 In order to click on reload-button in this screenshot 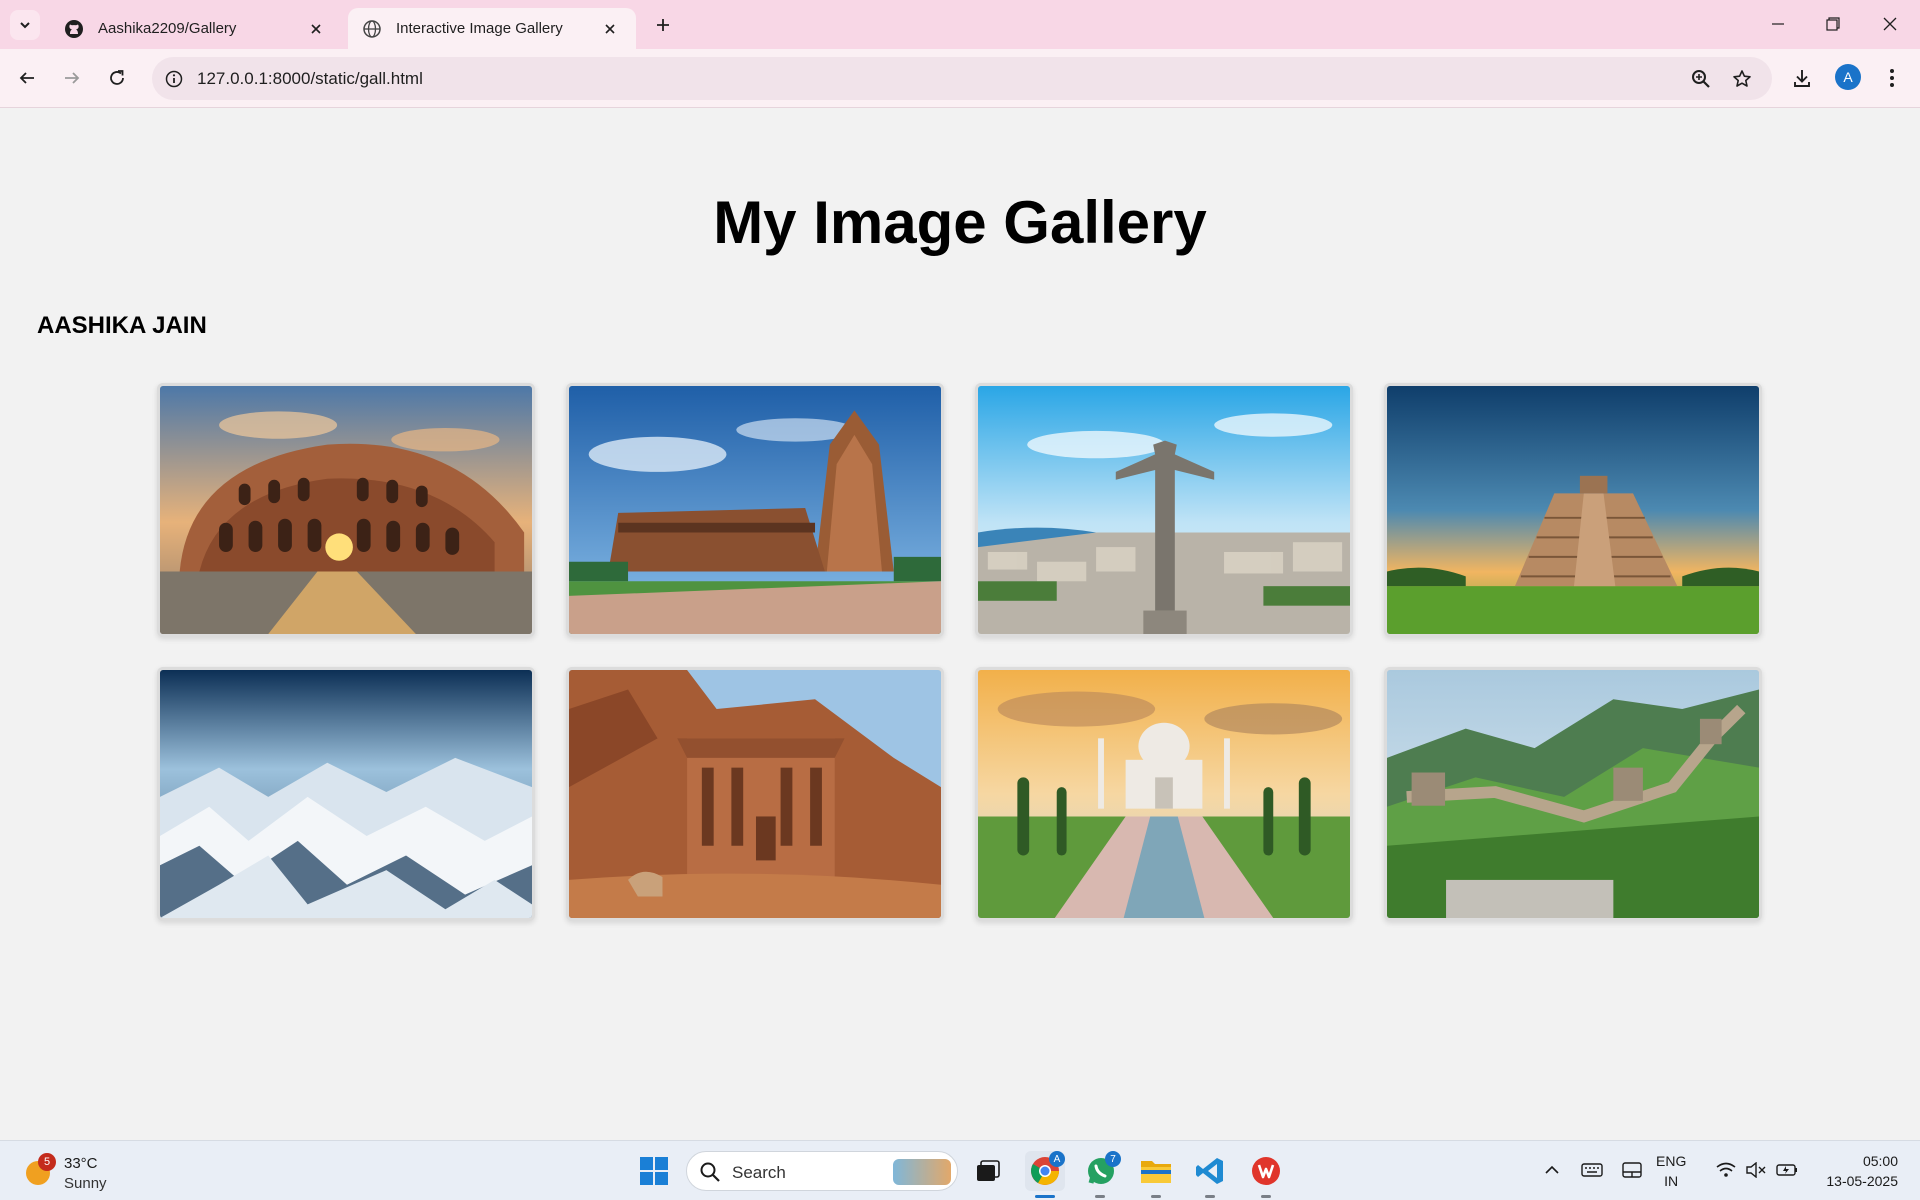, I will do `click(117, 78)`.